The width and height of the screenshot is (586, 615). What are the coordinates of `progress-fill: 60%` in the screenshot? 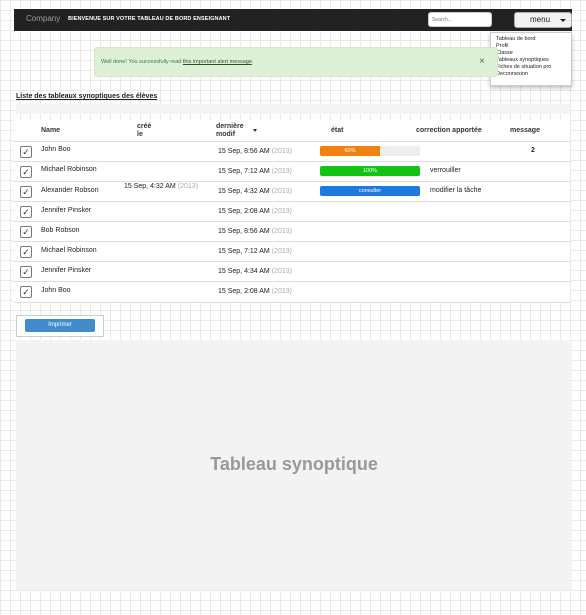 It's located at (350, 151).